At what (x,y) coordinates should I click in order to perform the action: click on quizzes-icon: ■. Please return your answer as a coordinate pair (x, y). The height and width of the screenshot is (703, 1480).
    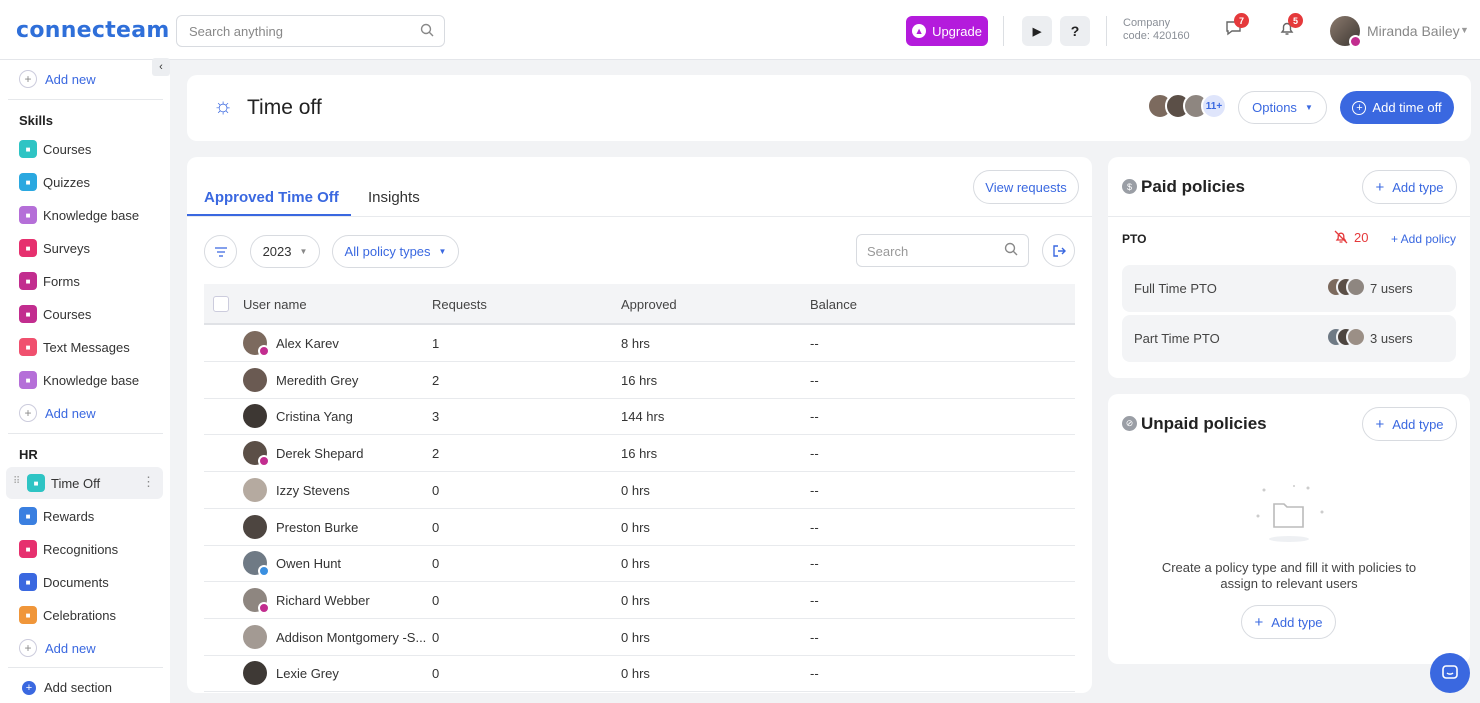
    Looking at the image, I should click on (28, 182).